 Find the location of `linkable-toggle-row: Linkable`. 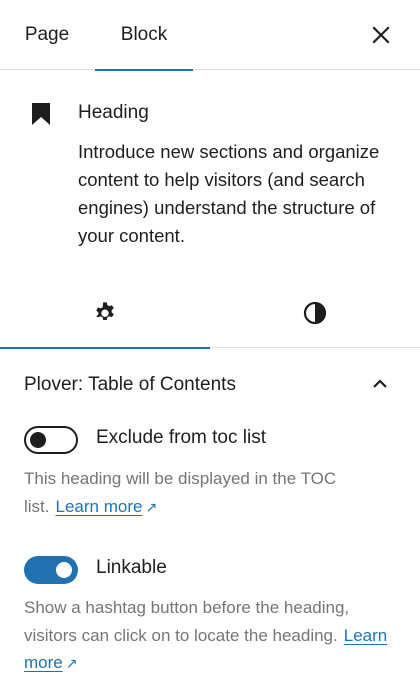

linkable-toggle-row: Linkable is located at coordinates (214, 570).